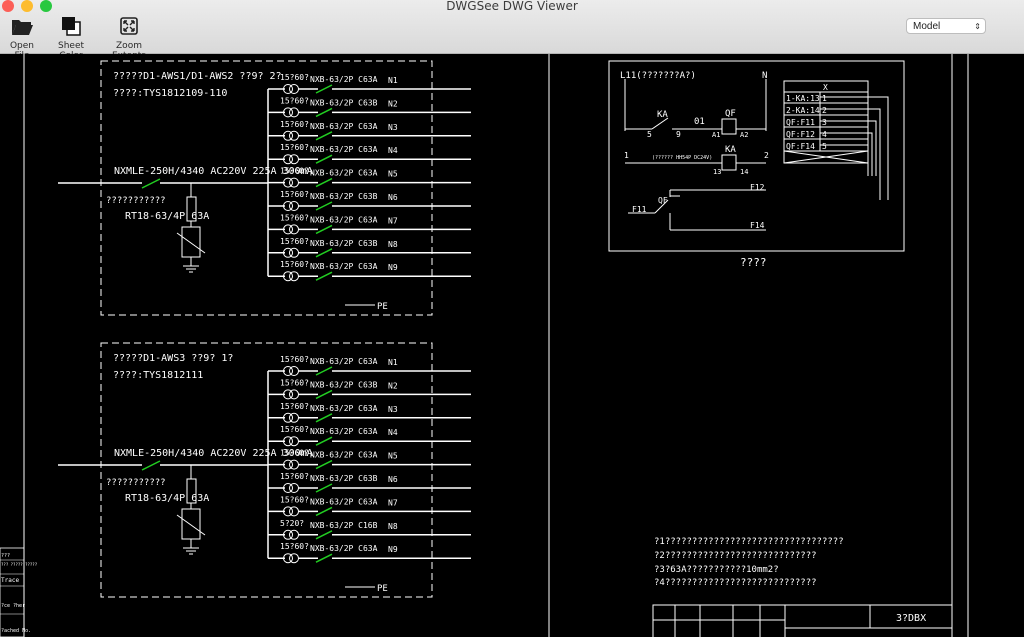 This screenshot has height=637, width=1024. What do you see at coordinates (757, 187) in the screenshot?
I see `ctrl-f12: F12` at bounding box center [757, 187].